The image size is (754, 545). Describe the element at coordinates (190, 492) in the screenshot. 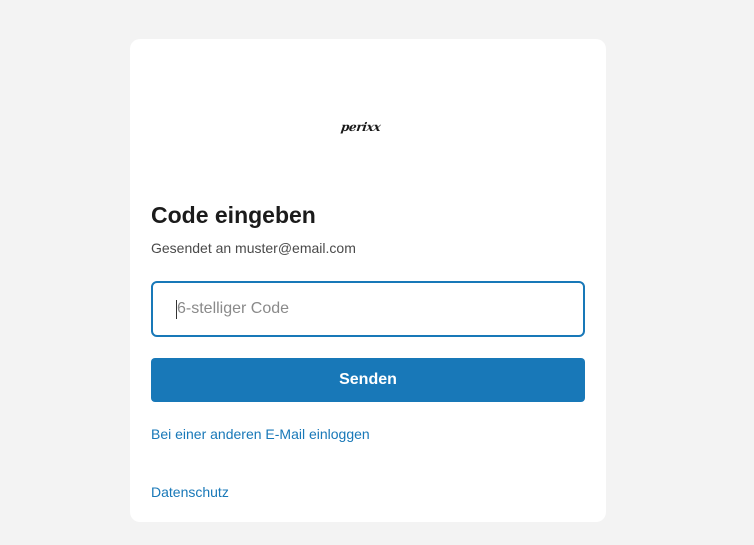

I see `privacy-link: Datenschutz` at that location.